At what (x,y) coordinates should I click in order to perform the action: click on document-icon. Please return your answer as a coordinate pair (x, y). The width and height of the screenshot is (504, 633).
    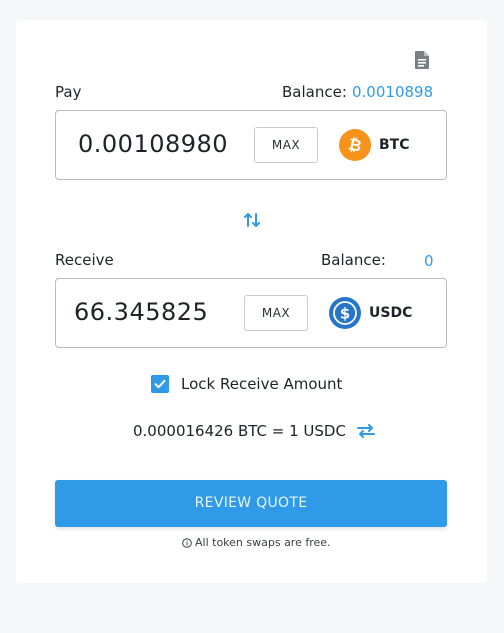
    Looking at the image, I should click on (422, 60).